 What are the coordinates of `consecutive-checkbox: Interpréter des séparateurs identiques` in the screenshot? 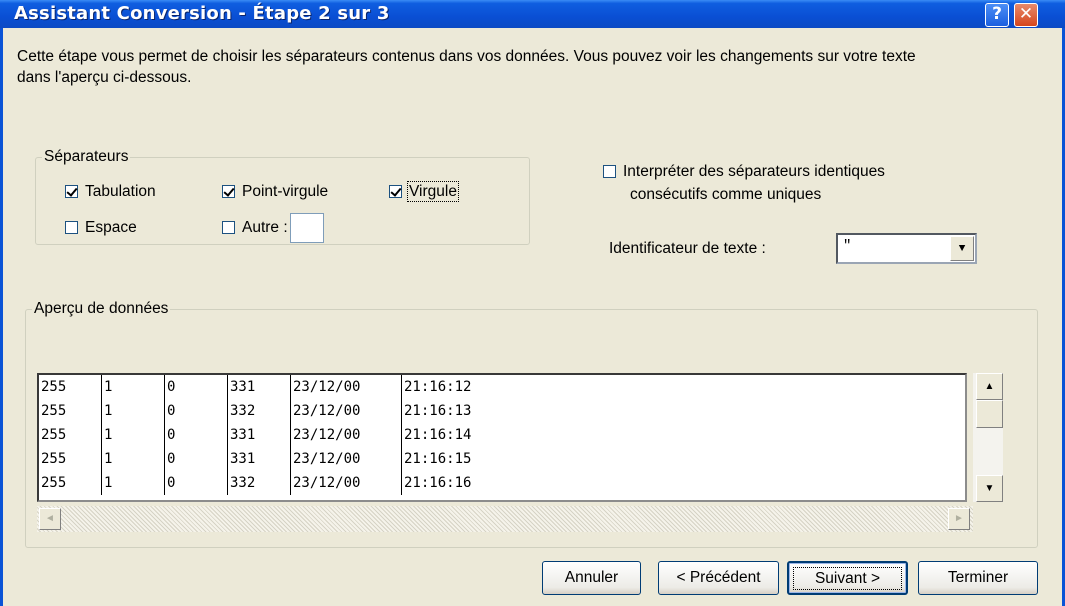 It's located at (744, 172).